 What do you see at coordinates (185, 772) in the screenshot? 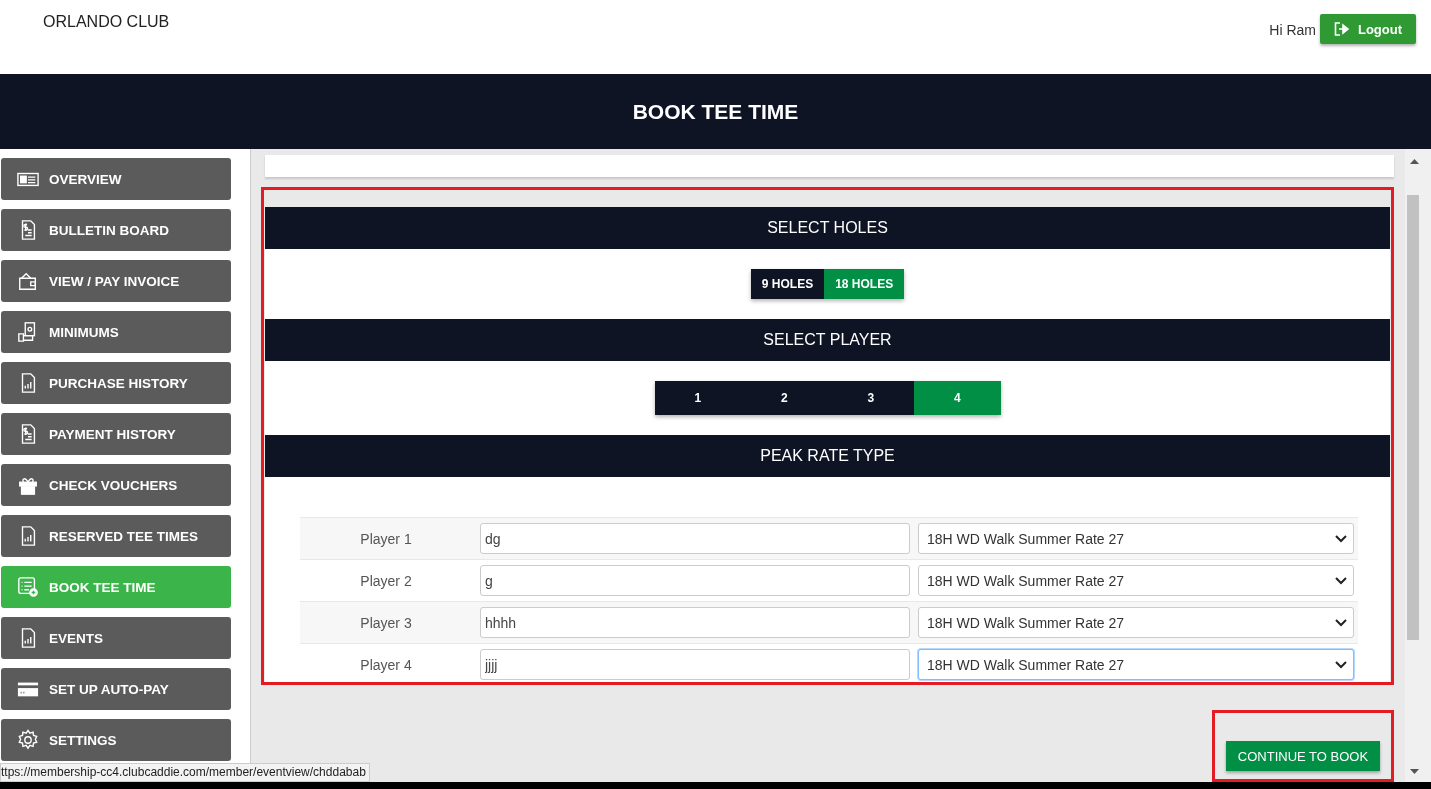
I see `status-url: ttps://membership-cc4.clubcaddie.com/member/eventview/chddabab` at bounding box center [185, 772].